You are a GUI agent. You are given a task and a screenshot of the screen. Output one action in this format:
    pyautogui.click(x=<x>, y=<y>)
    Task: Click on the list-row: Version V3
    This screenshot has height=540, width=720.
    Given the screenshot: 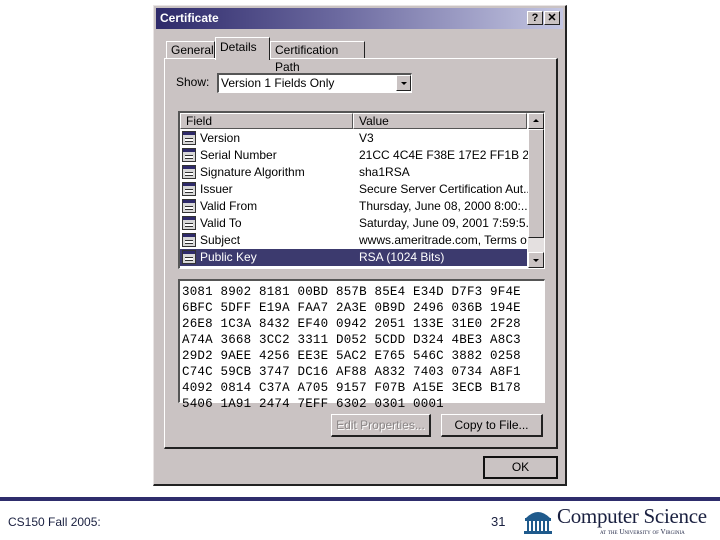 What is the action you would take?
    pyautogui.click(x=353, y=138)
    